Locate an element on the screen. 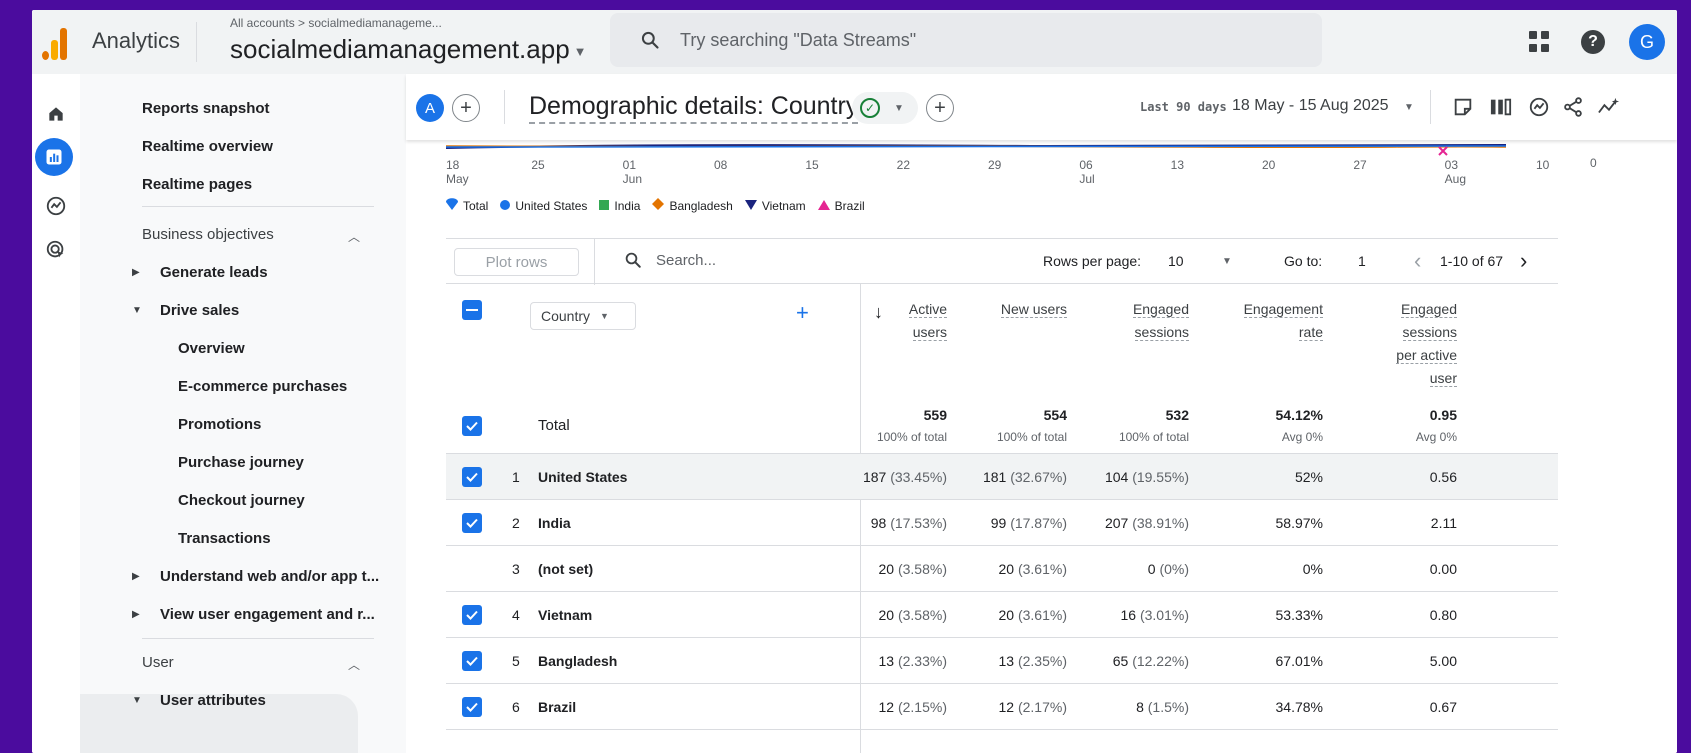 Image resolution: width=1691 pixels, height=753 pixels. legend-triangle-up-icon is located at coordinates (823, 206).